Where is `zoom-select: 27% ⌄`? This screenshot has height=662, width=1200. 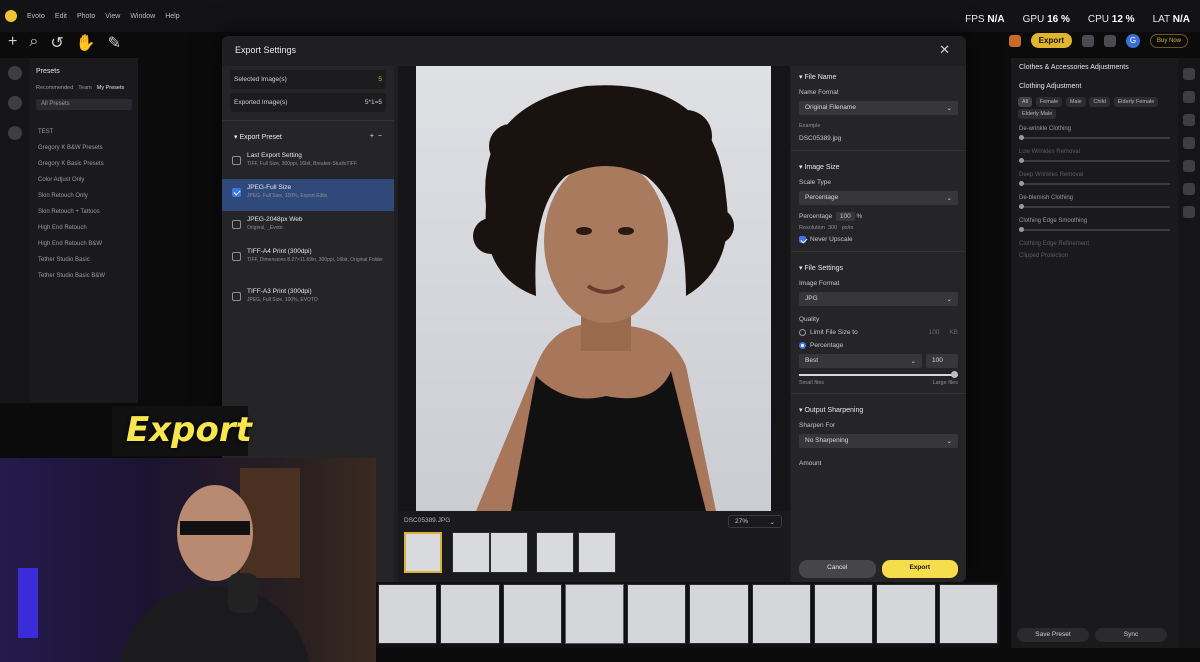 zoom-select: 27% ⌄ is located at coordinates (755, 521).